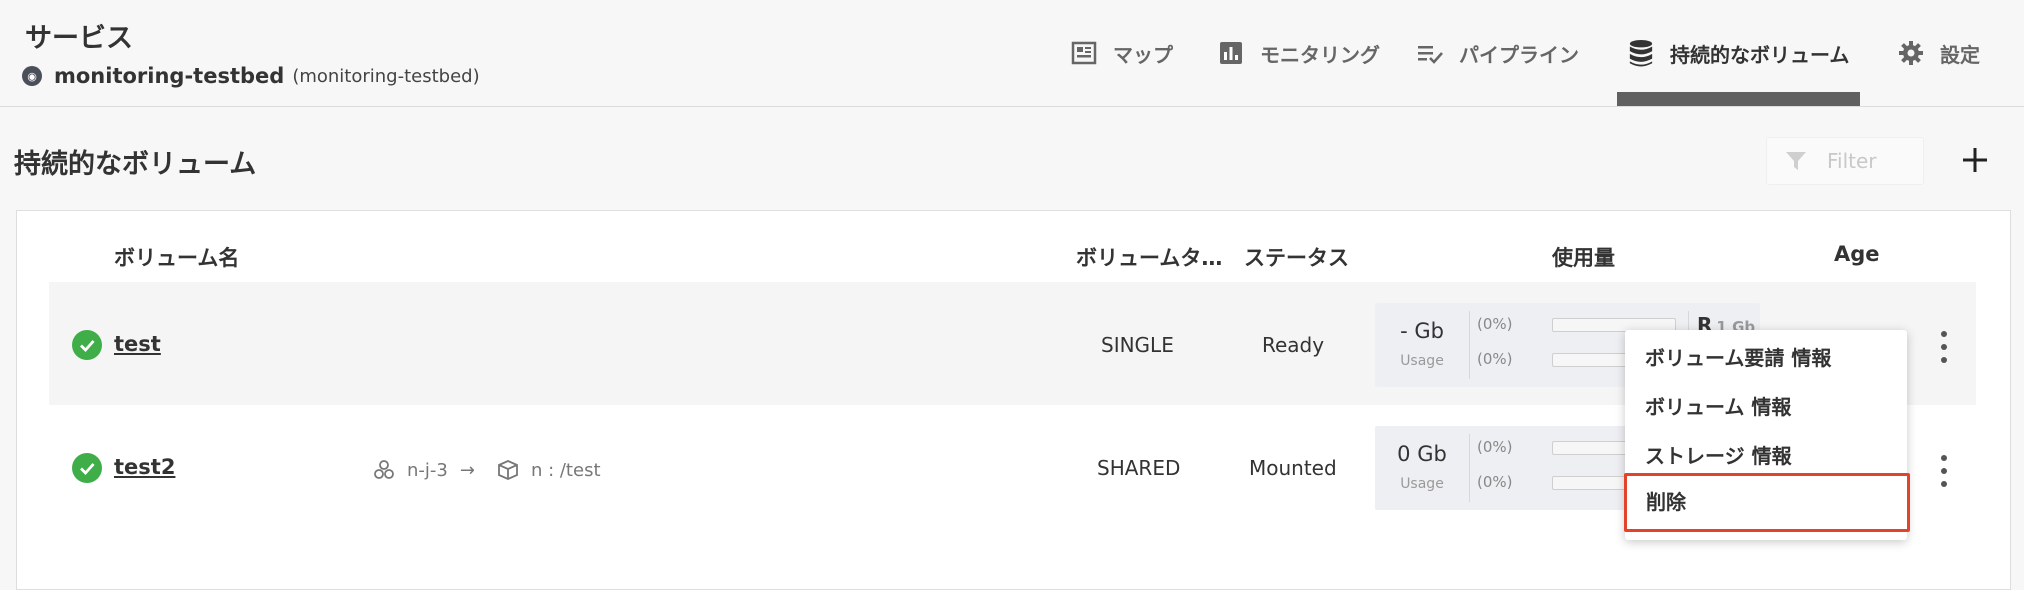 The image size is (2024, 590). I want to click on column-header-usage: 使用量, so click(1583, 257).